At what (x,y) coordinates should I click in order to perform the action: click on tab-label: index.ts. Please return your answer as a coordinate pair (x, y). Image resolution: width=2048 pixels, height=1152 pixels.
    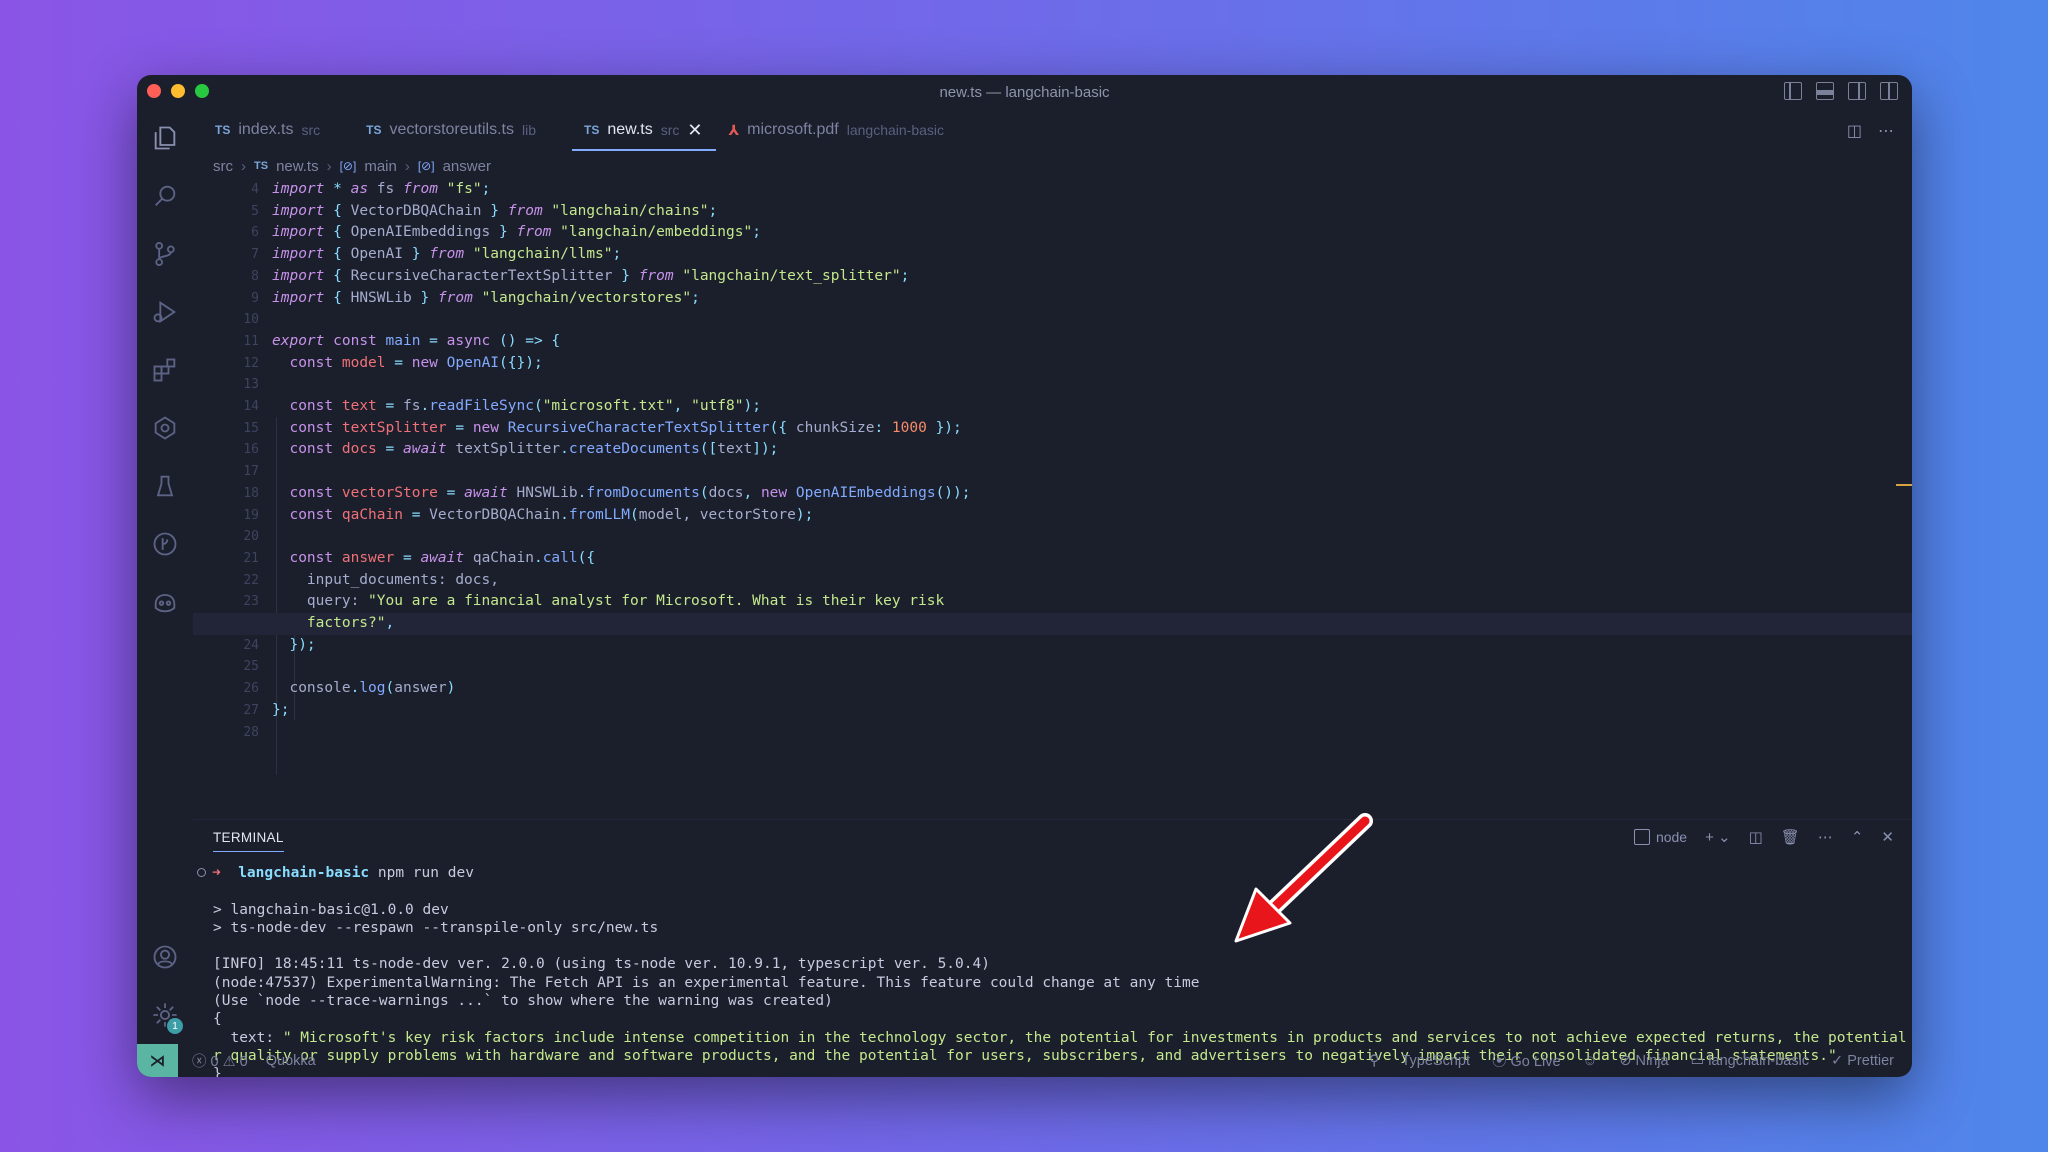
    Looking at the image, I should click on (266, 129).